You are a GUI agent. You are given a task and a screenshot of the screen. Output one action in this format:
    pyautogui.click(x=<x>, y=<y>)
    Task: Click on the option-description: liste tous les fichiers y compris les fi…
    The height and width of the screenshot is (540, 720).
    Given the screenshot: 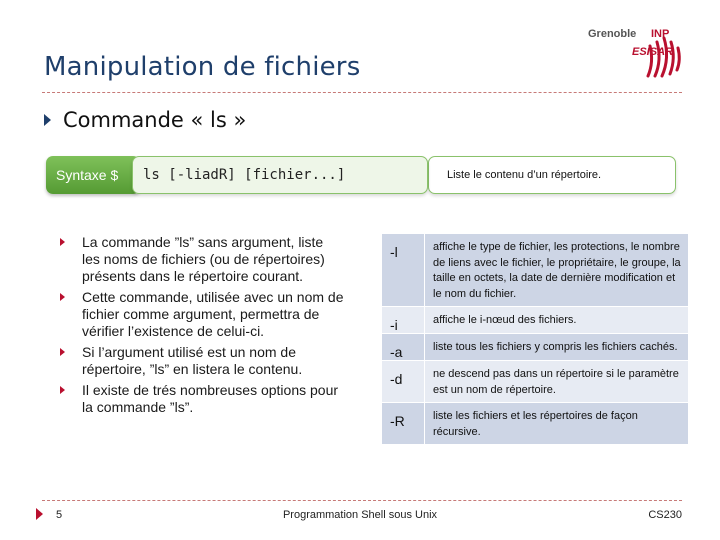 What is the action you would take?
    pyautogui.click(x=556, y=347)
    